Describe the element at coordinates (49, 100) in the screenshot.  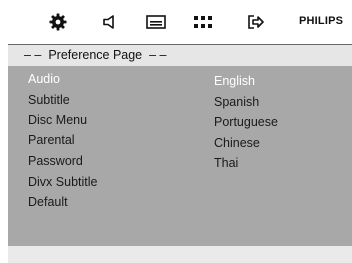
I see `menu-item-subtitle: Subtitle` at that location.